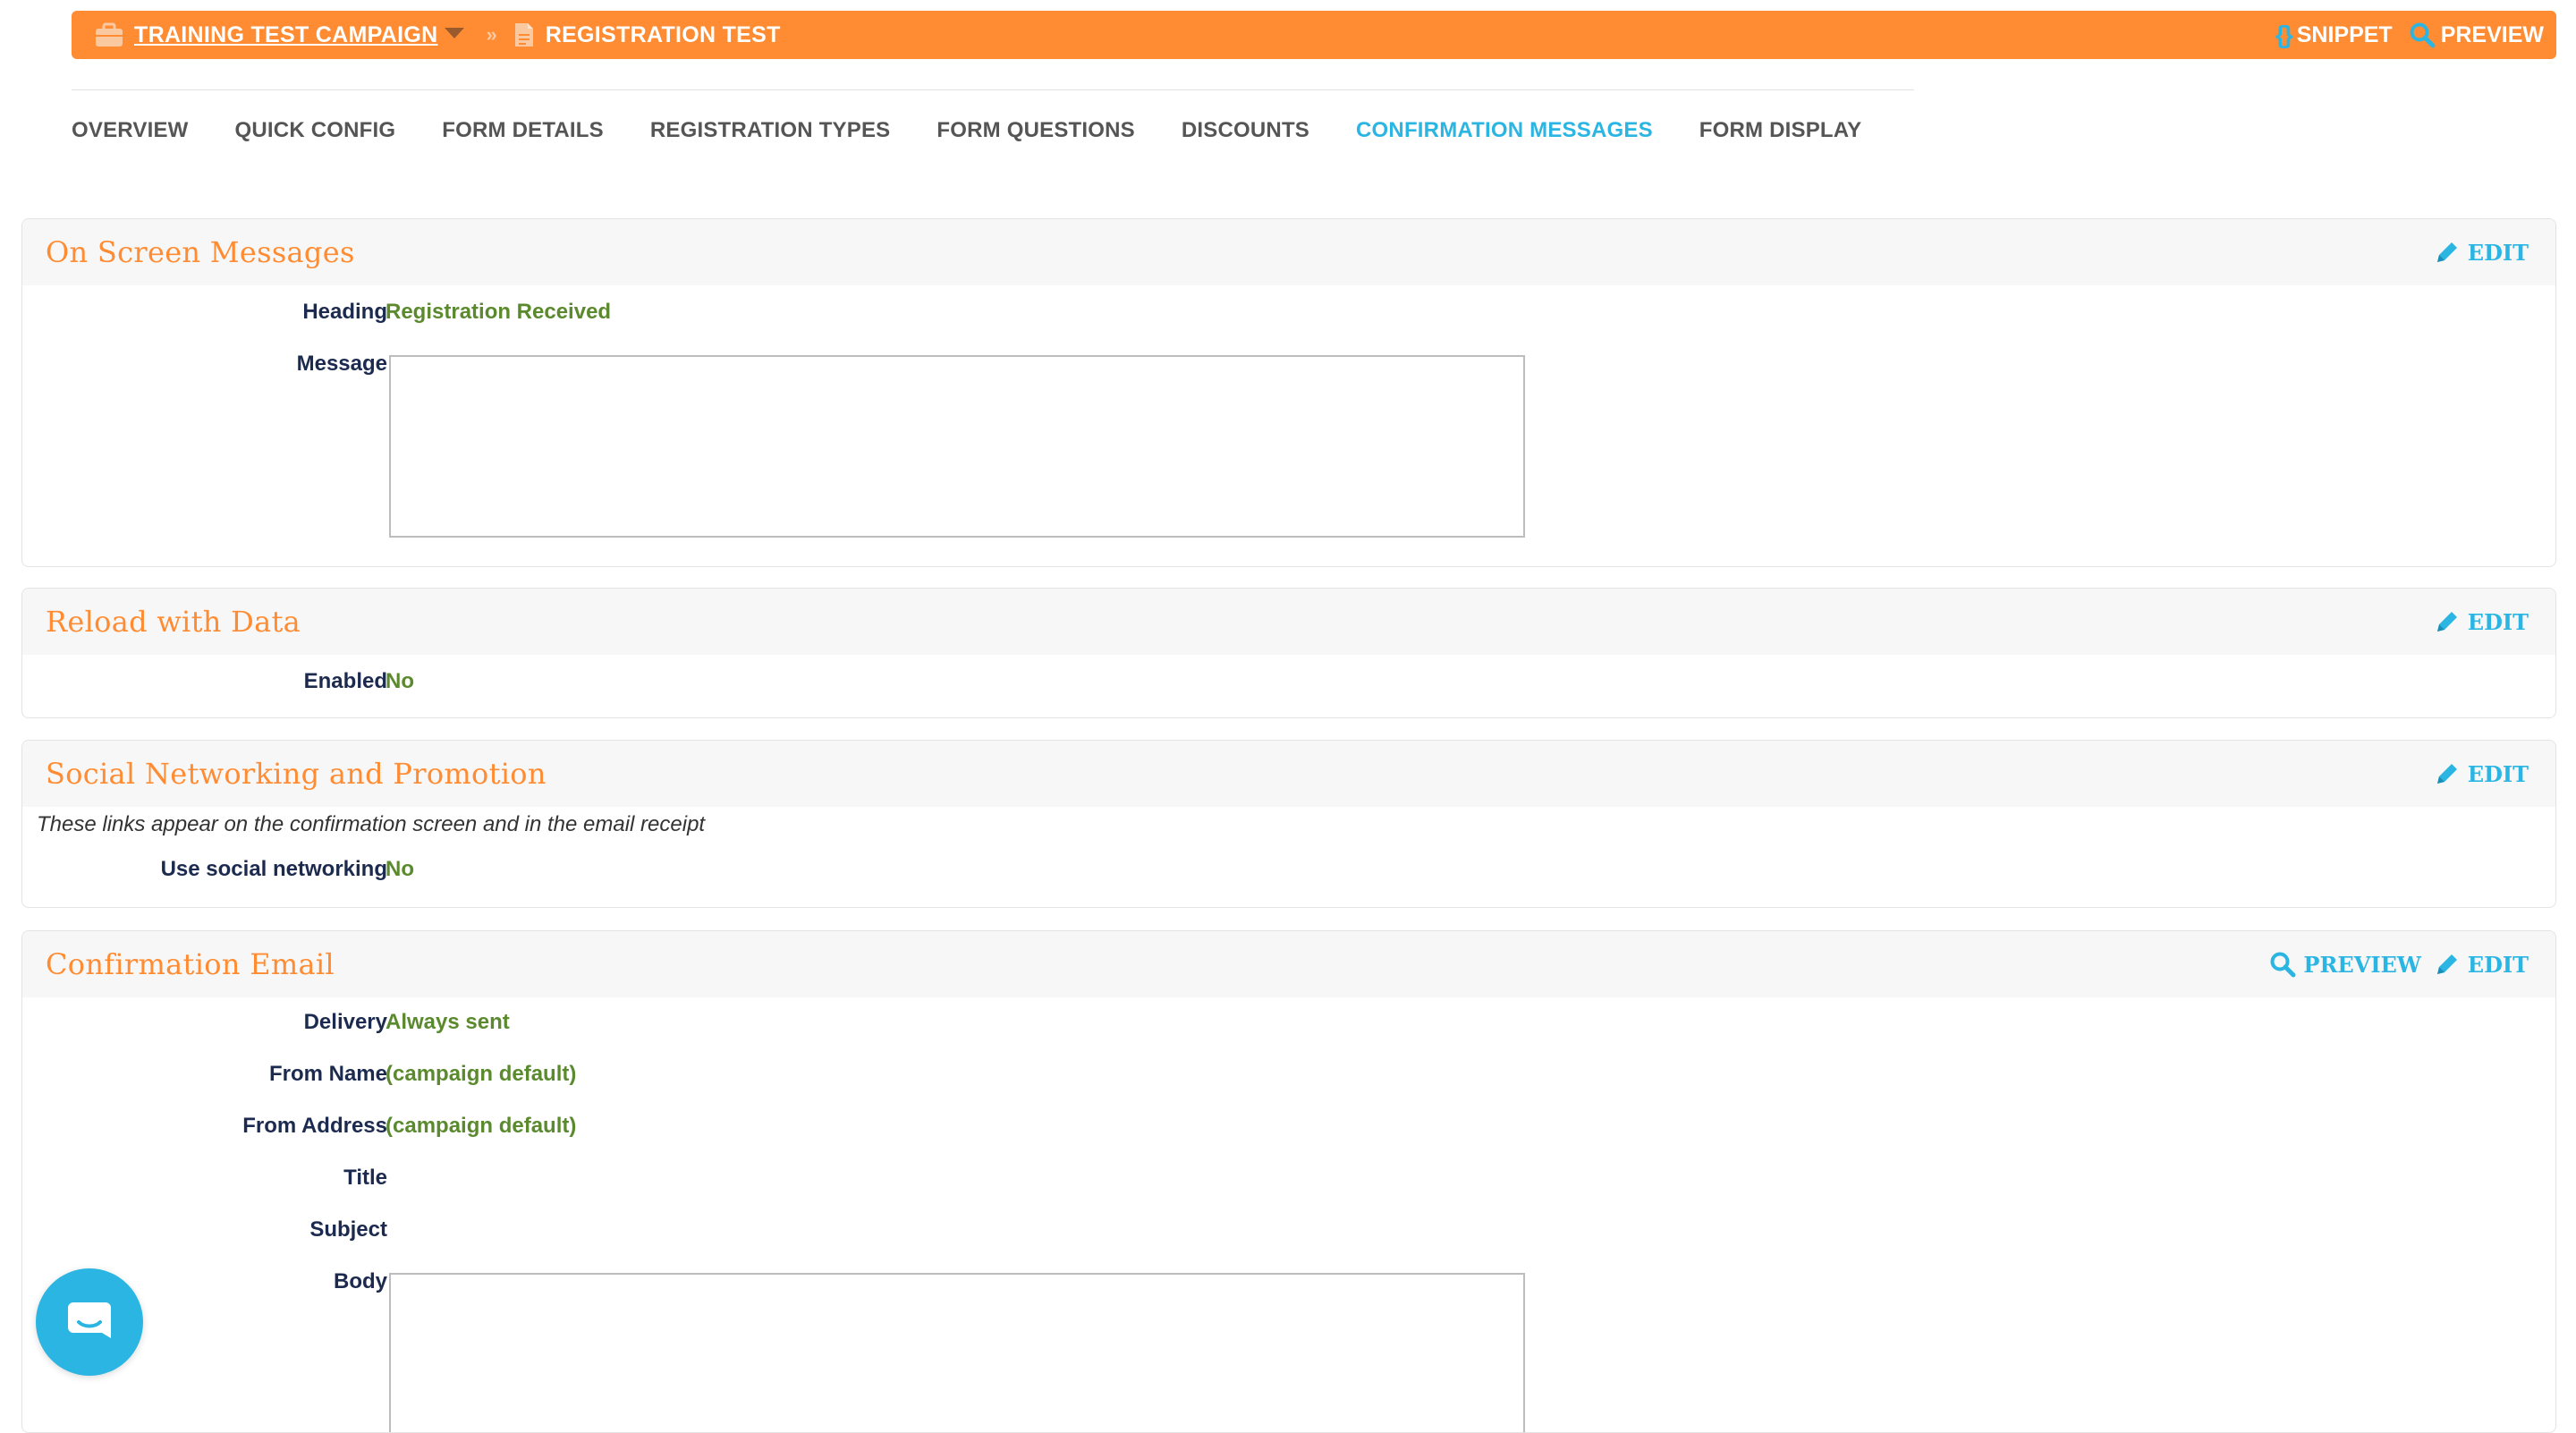  Describe the element at coordinates (1288, 774) in the screenshot. I see `panel-header: Social Networking and Promotion EDIT` at that location.